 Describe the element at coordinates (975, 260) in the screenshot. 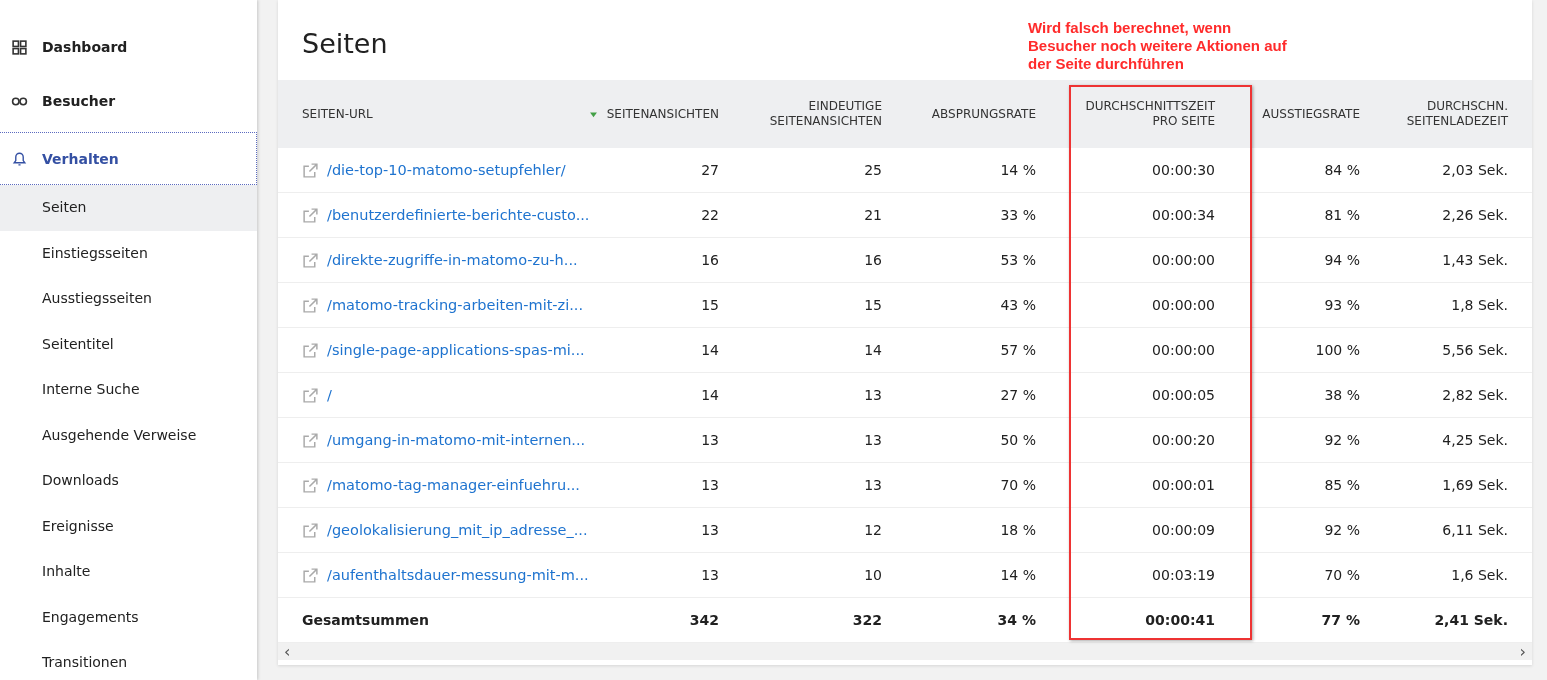

I see `table-cell: 53 %` at that location.